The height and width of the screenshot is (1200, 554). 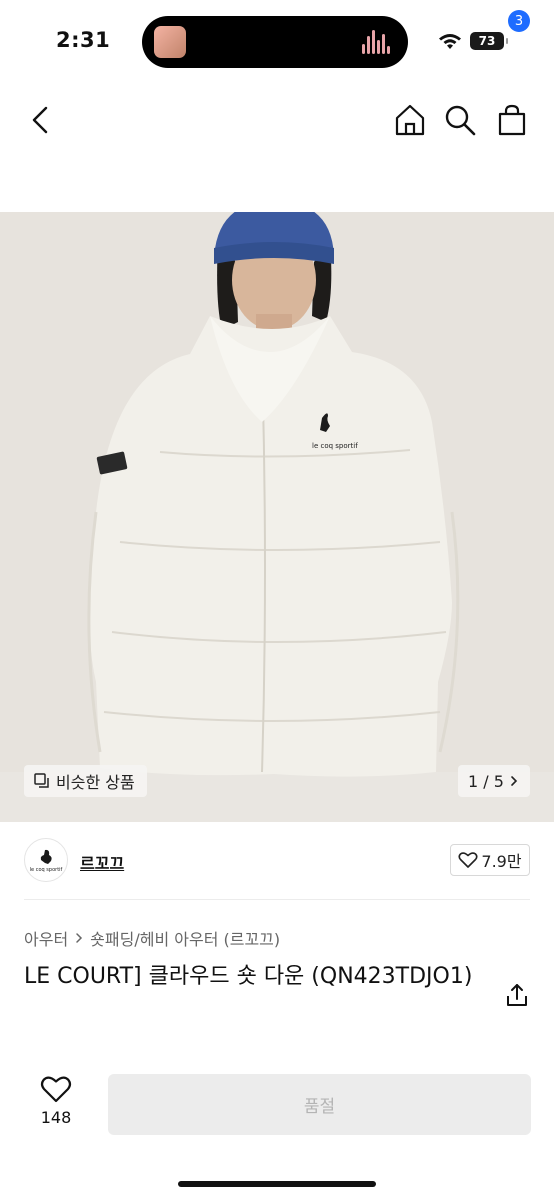 What do you see at coordinates (277, 860) in the screenshot?
I see `brand-row: le coq sportif 르꼬끄 7.9만` at bounding box center [277, 860].